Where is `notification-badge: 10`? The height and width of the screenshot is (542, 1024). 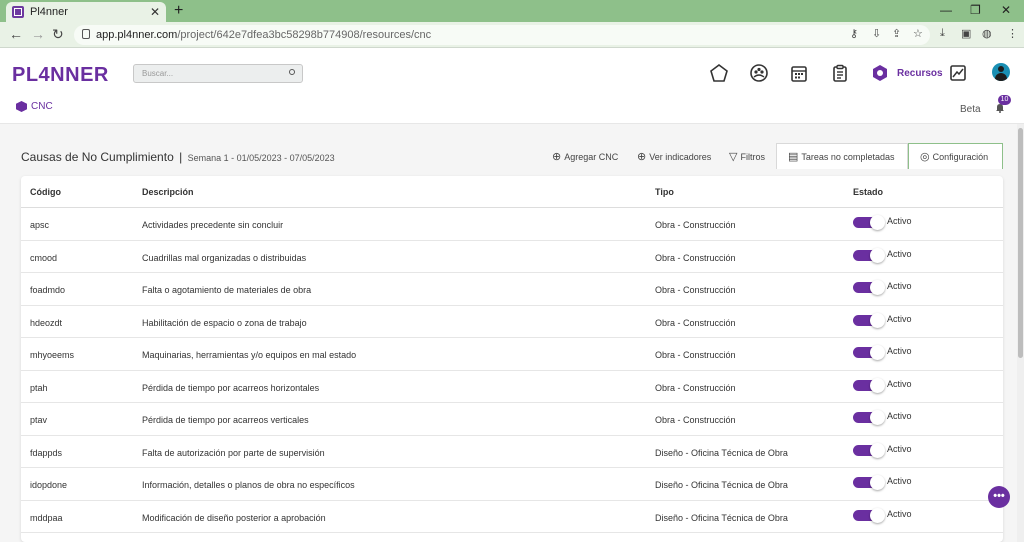
notification-badge: 10 is located at coordinates (1004, 100).